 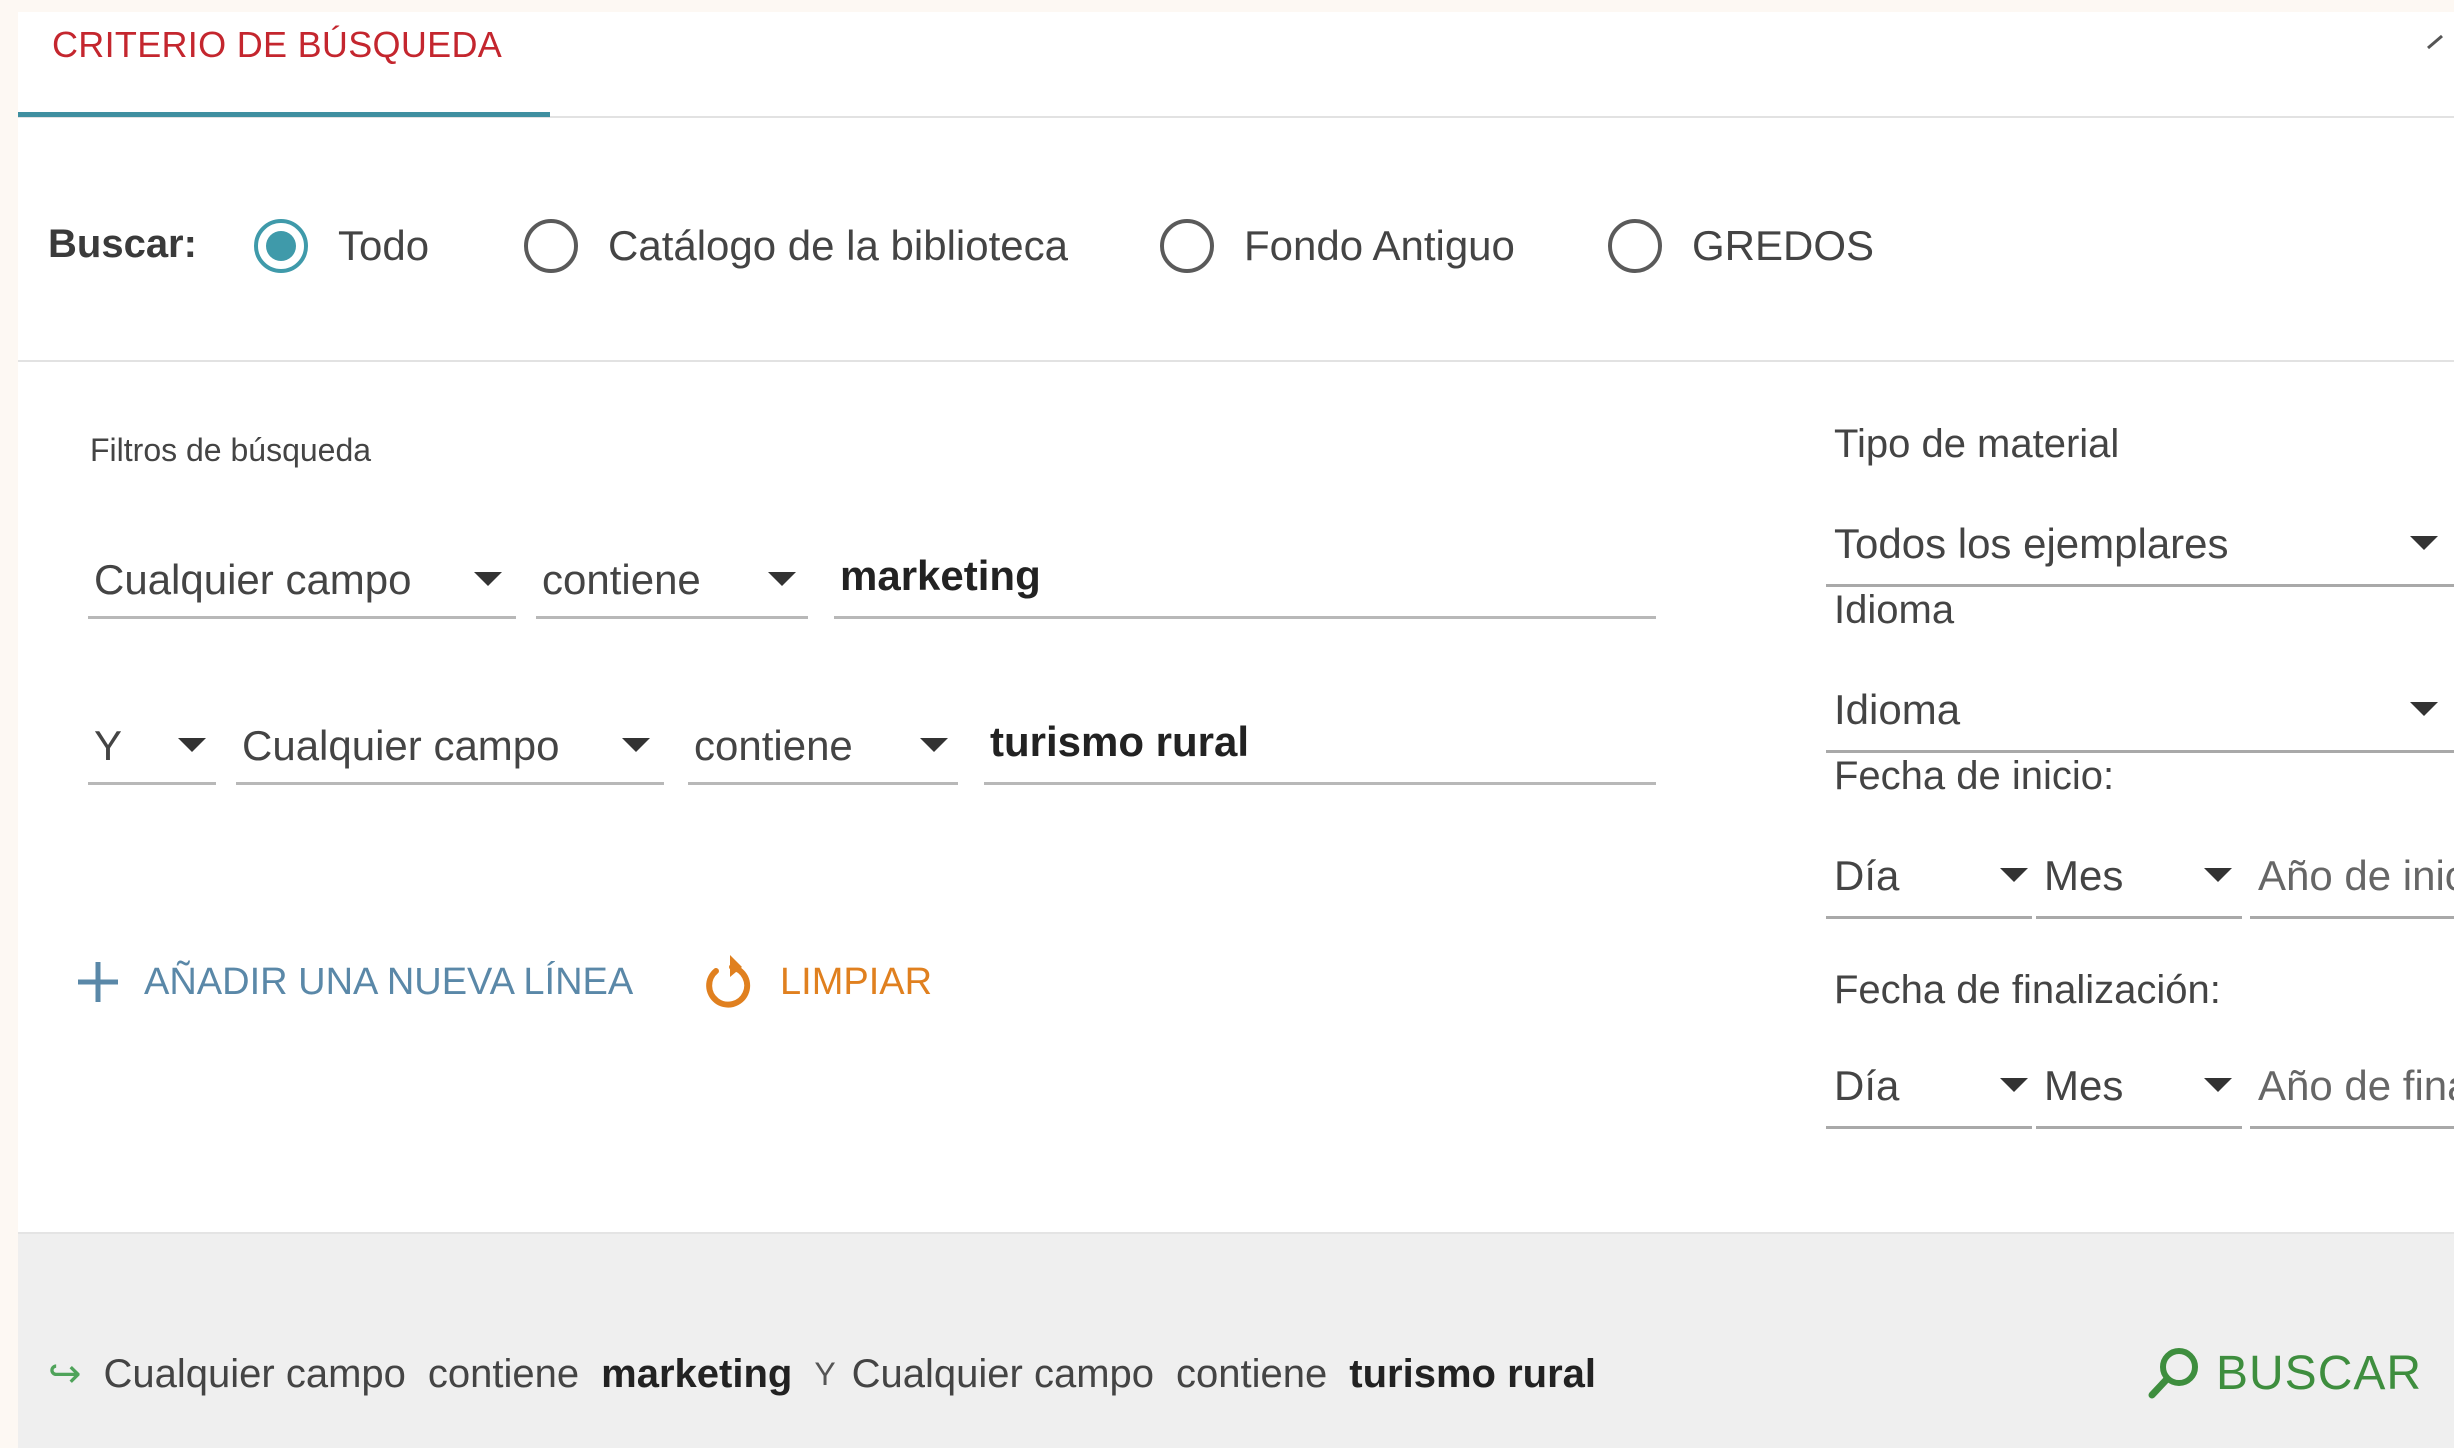 What do you see at coordinates (65, 1374) in the screenshot?
I see `return-arrow-icon: ↪` at bounding box center [65, 1374].